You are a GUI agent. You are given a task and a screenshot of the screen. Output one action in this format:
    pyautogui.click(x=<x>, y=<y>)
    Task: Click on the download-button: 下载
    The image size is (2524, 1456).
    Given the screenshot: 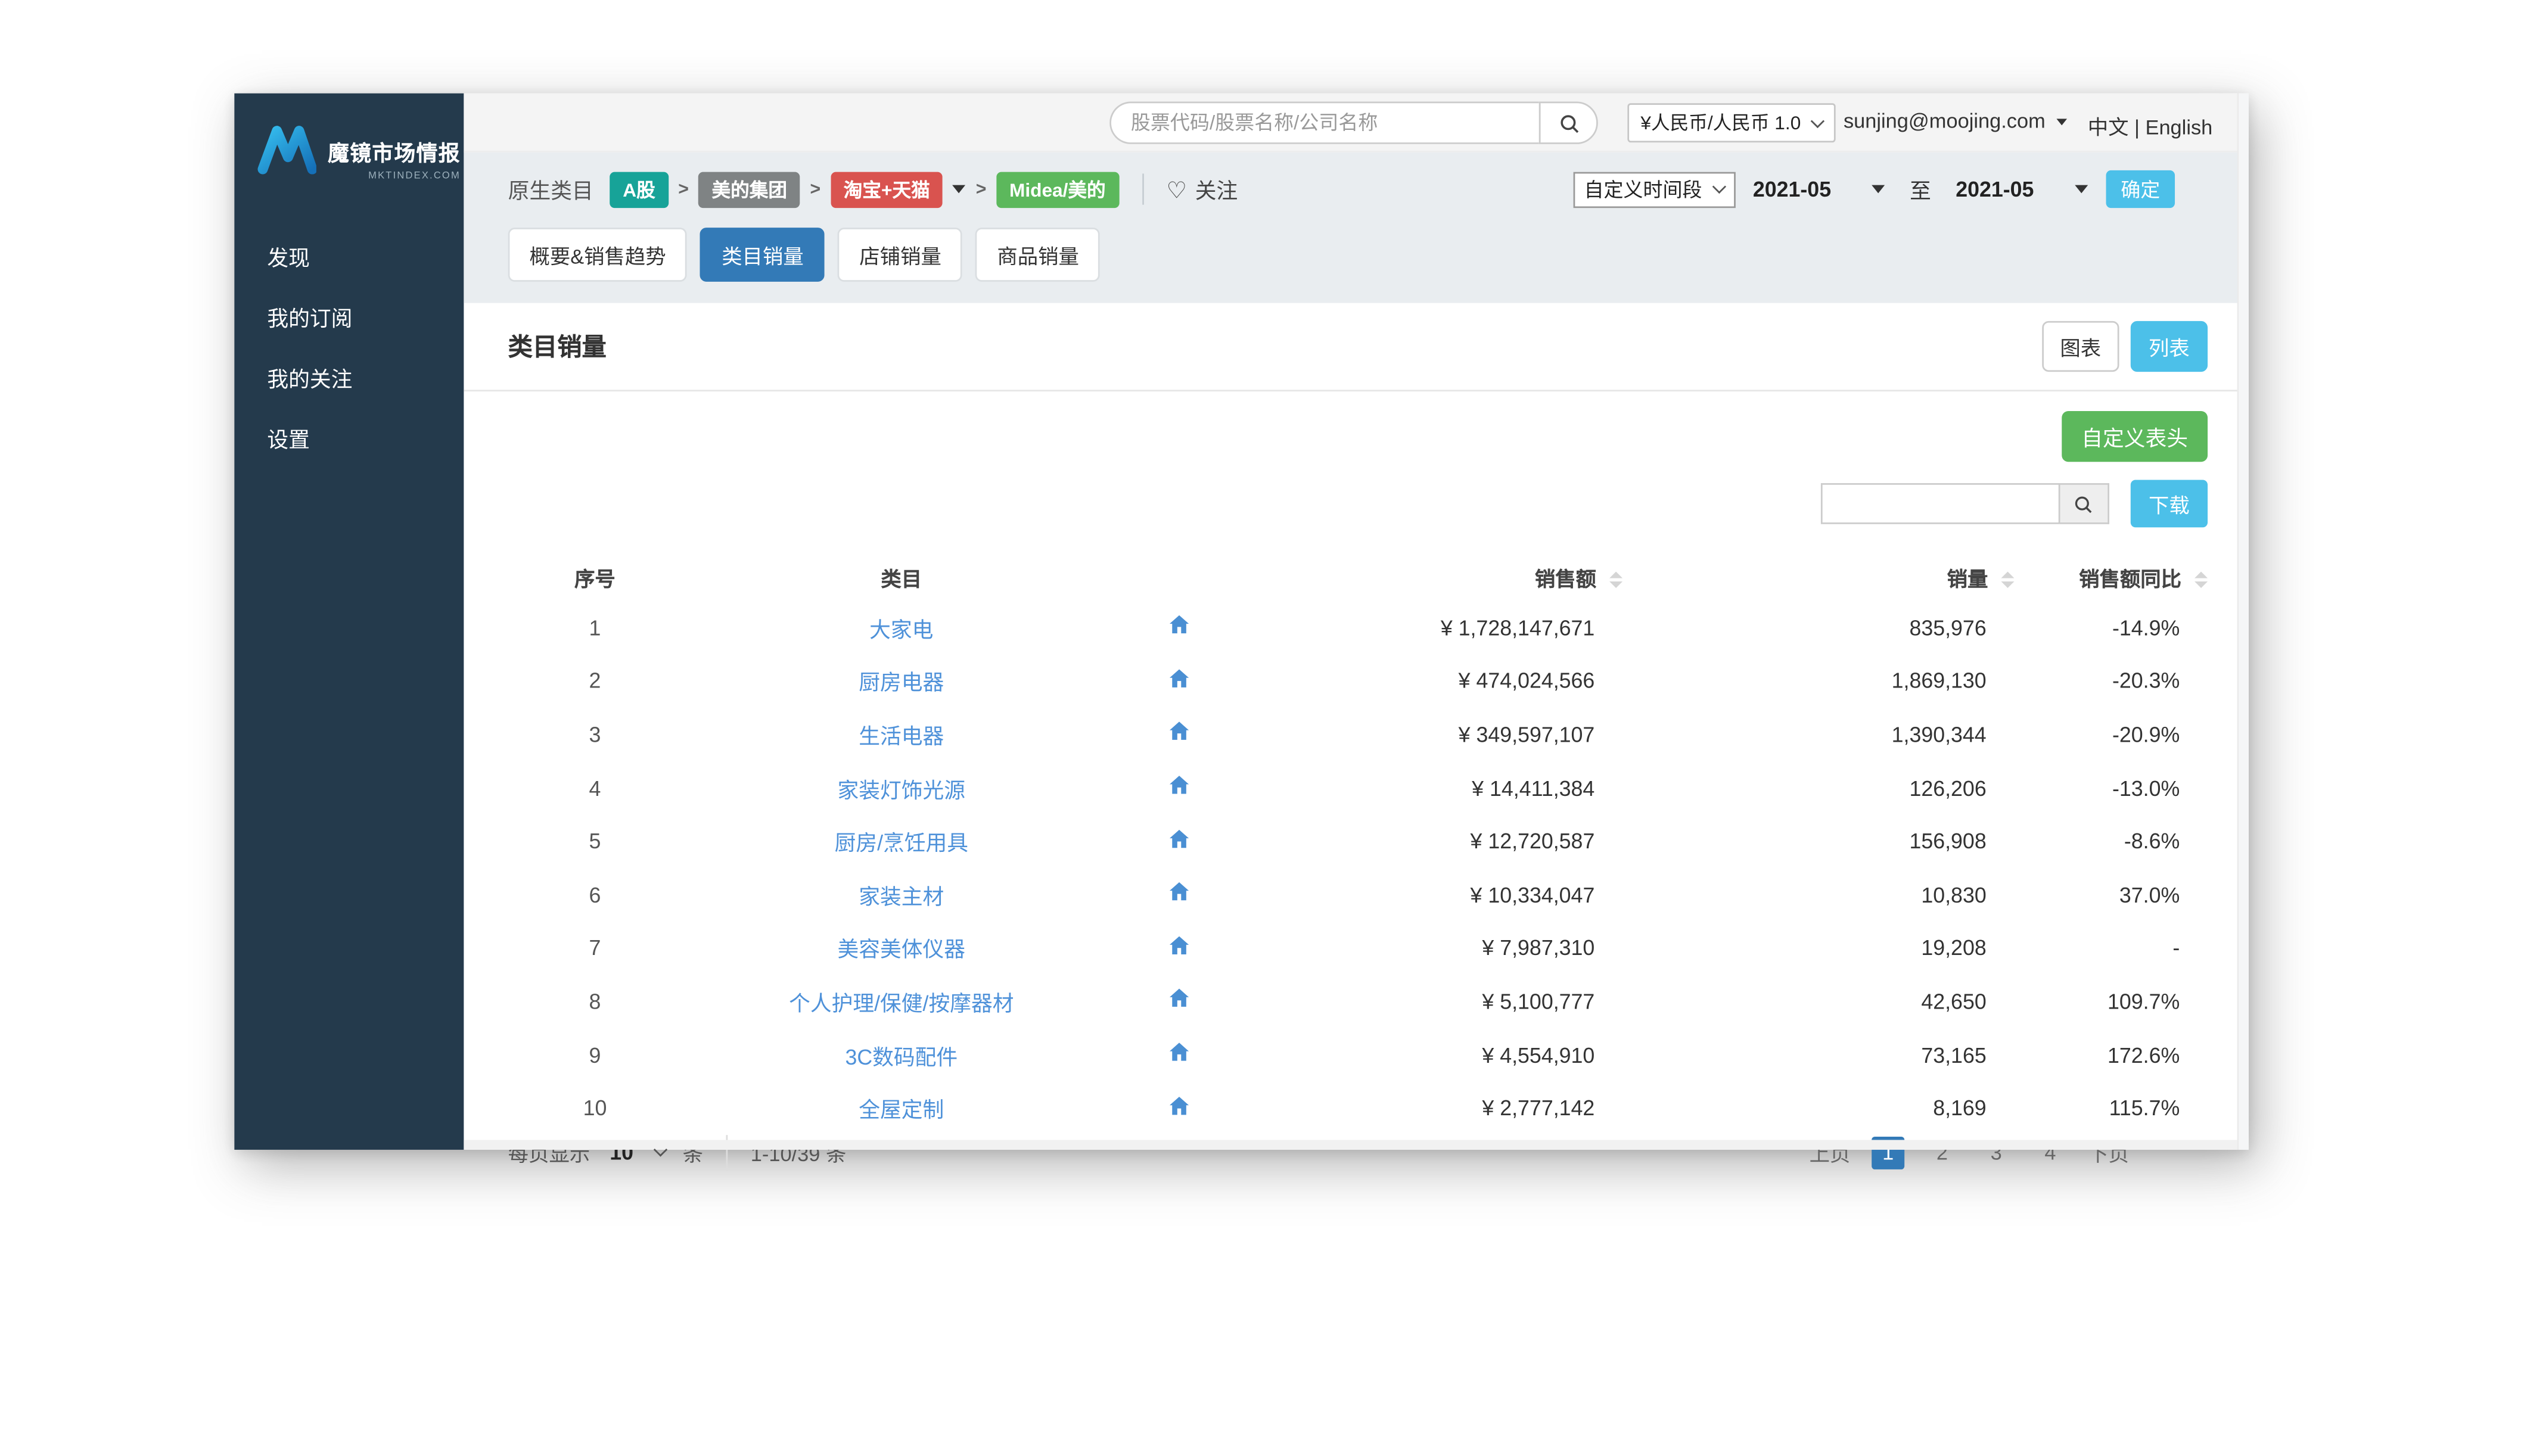 What is the action you would take?
    pyautogui.click(x=2169, y=504)
    